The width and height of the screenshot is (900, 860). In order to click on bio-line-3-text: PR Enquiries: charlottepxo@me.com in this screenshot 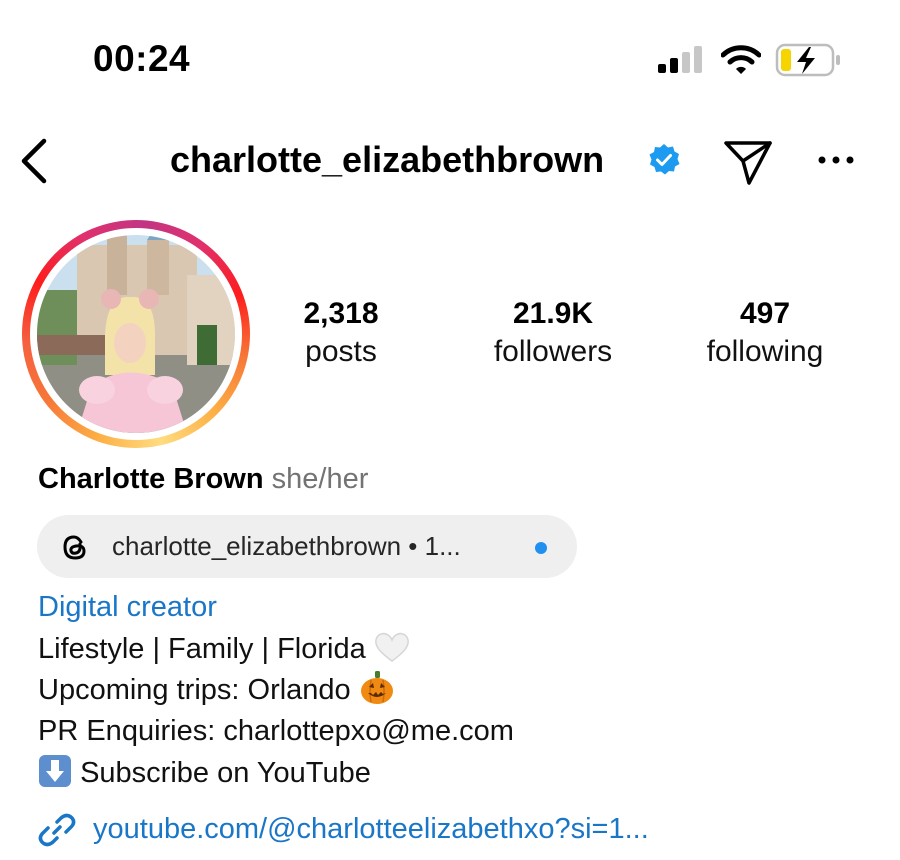, I will do `click(276, 731)`.